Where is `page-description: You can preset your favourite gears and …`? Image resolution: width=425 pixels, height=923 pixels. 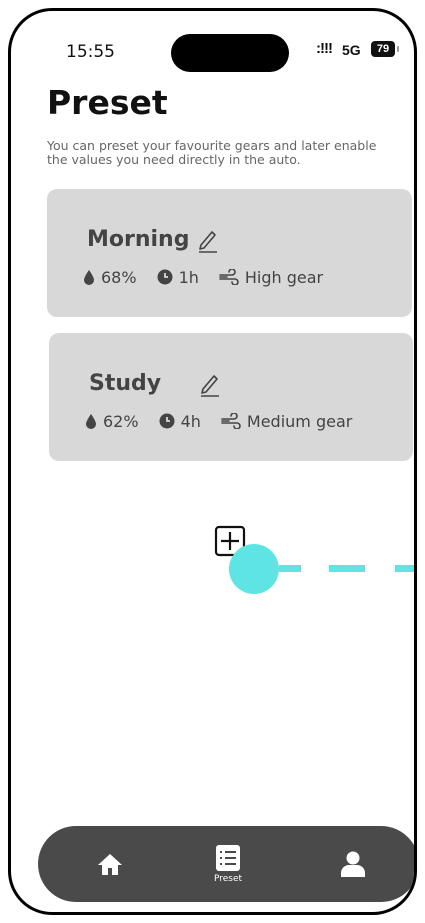 page-description: You can preset your favourite gears and … is located at coordinates (212, 152).